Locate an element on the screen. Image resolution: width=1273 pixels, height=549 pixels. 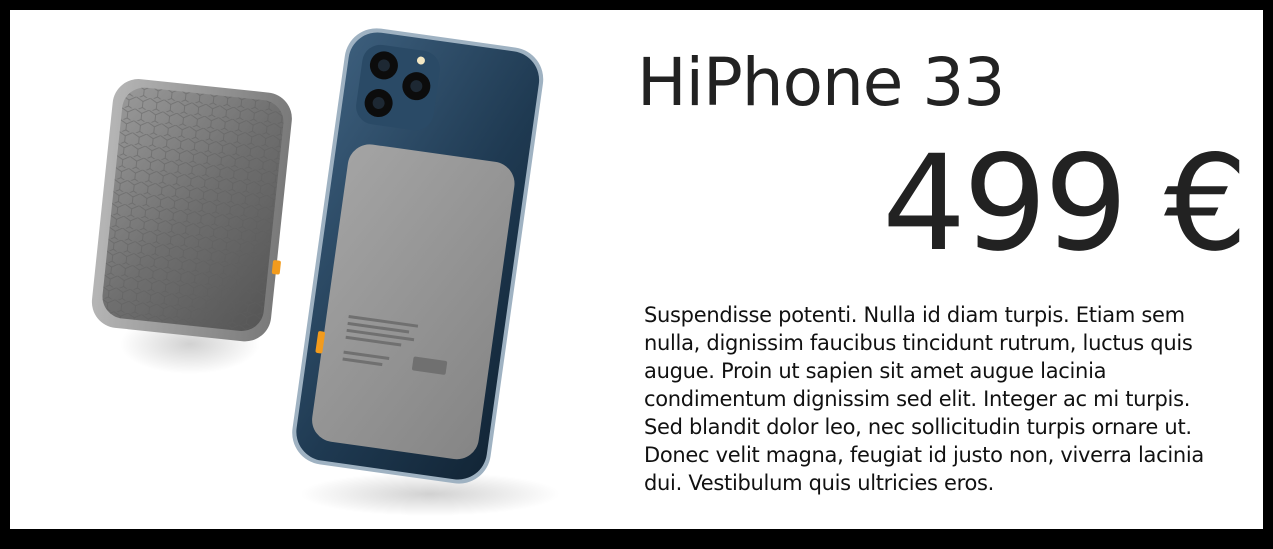
product-price: 499 € is located at coordinates (1065, 204).